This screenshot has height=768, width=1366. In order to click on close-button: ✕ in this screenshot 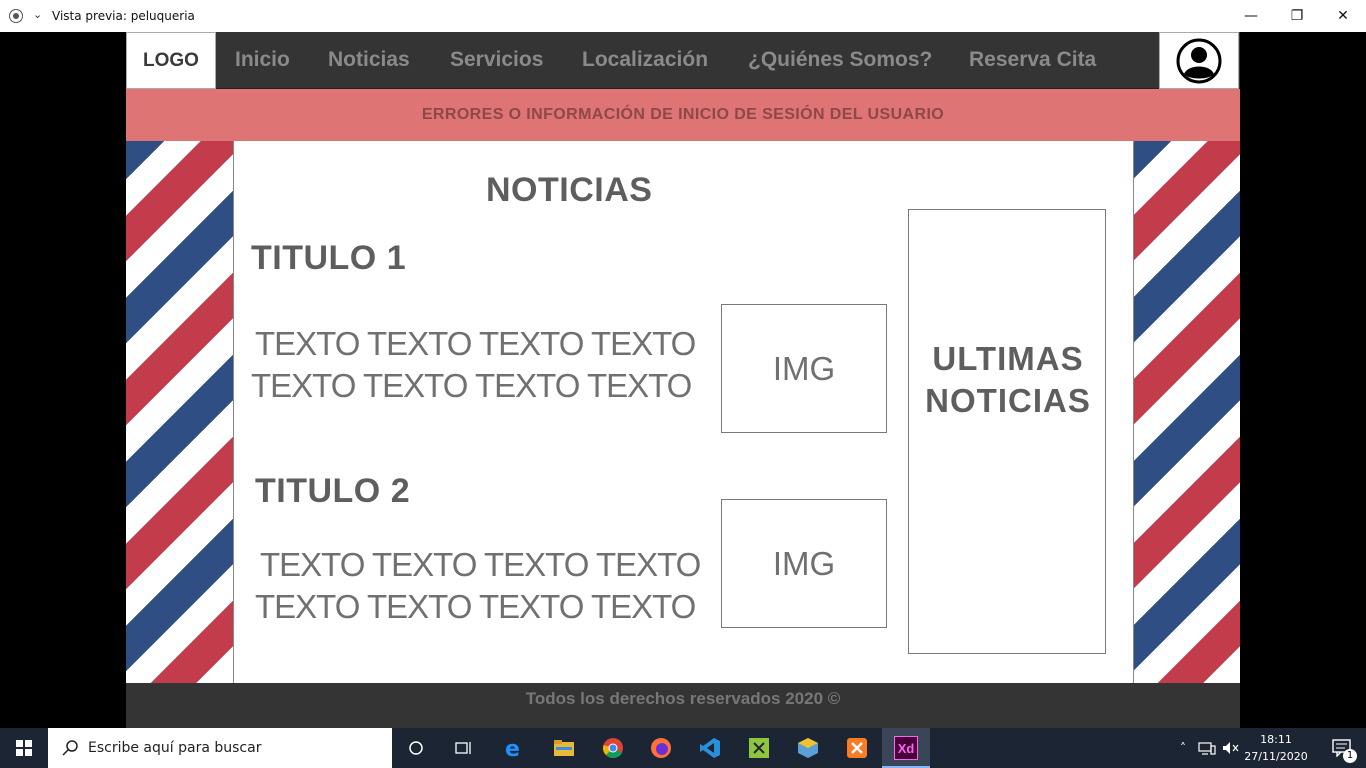, I will do `click(1343, 16)`.